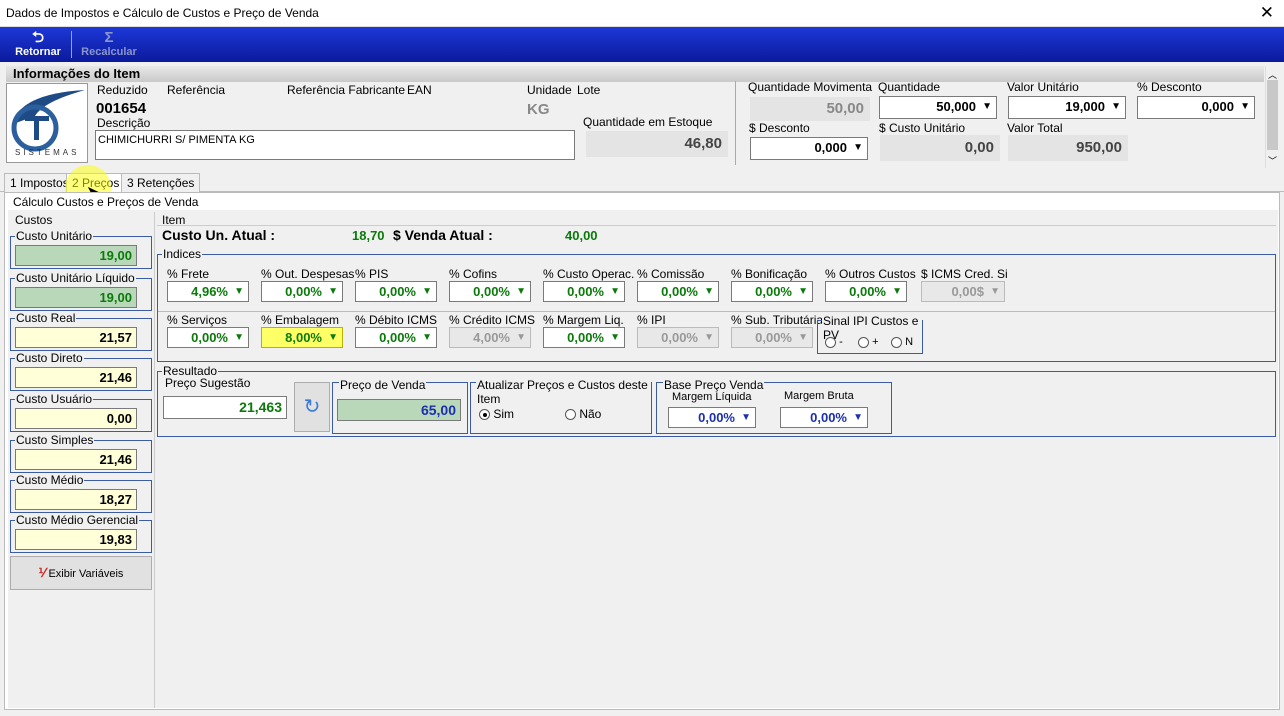 The width and height of the screenshot is (1284, 716). What do you see at coordinates (549, 90) in the screenshot?
I see `unidade-label: Unidade` at bounding box center [549, 90].